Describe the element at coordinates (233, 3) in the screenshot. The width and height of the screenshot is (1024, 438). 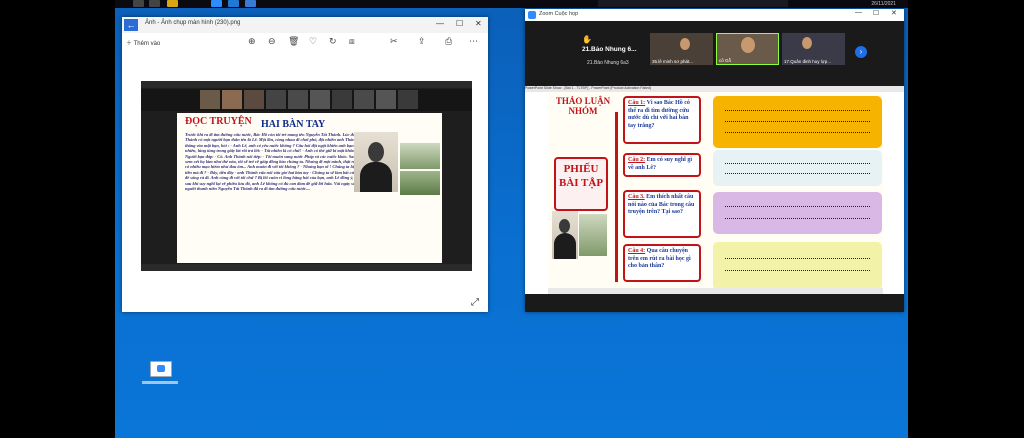
I see `edge-icon` at that location.